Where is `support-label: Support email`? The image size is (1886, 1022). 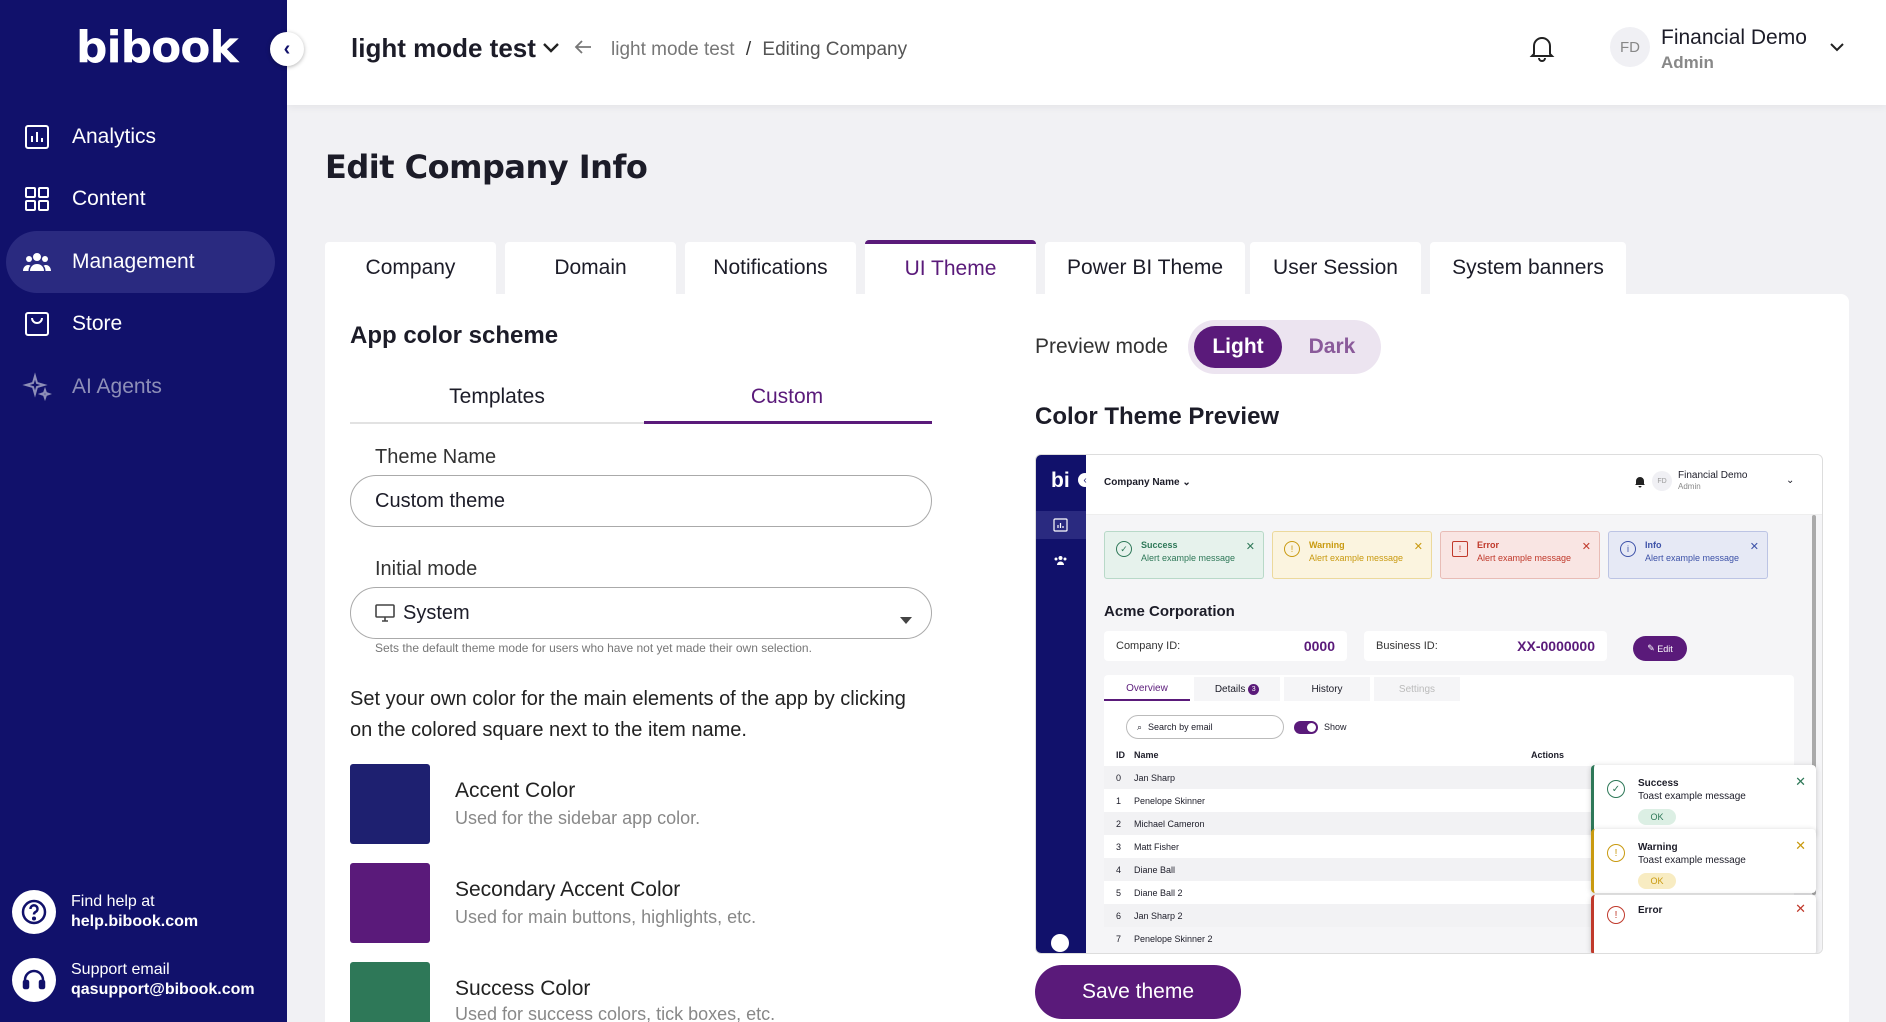
support-label: Support email is located at coordinates (120, 969).